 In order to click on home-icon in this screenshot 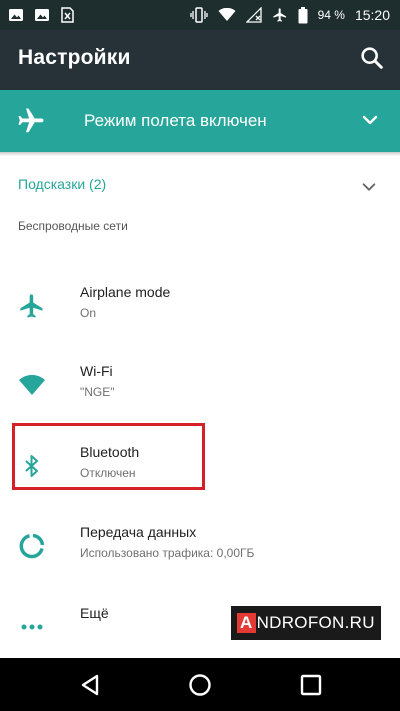, I will do `click(200, 685)`.